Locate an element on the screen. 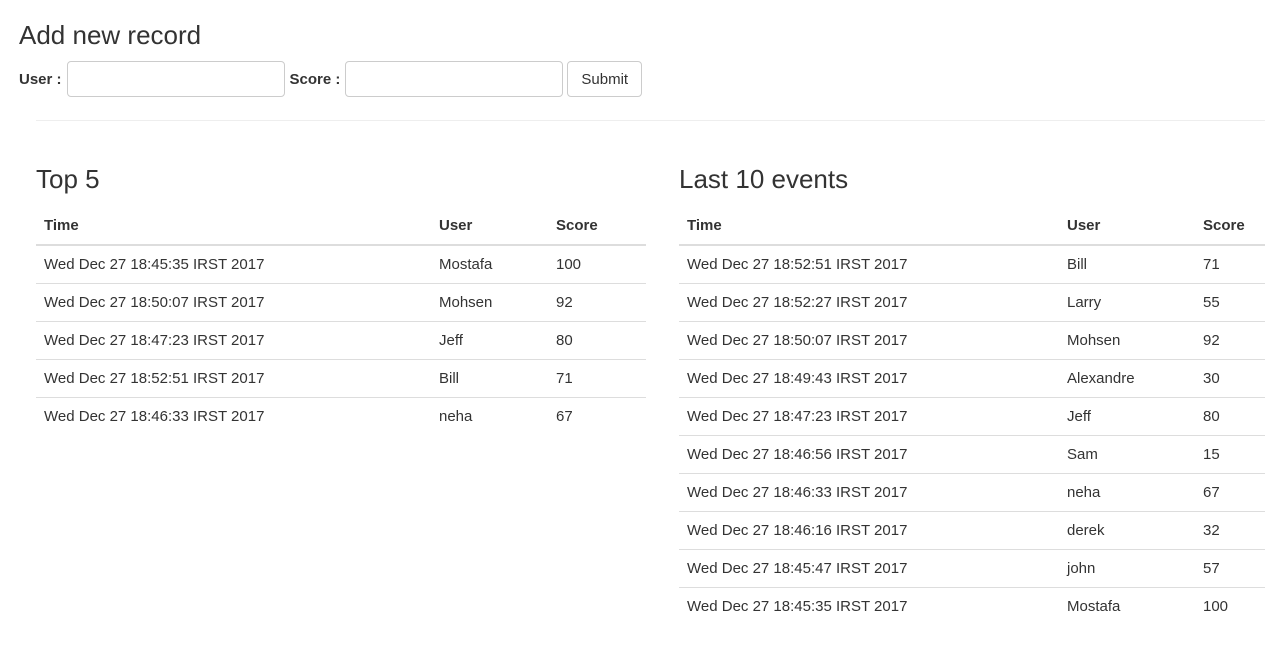 The width and height of the screenshot is (1265, 654). table-row: Wed Dec 27 18:46:56 IRST 2017 Sam 15 is located at coordinates (972, 454).